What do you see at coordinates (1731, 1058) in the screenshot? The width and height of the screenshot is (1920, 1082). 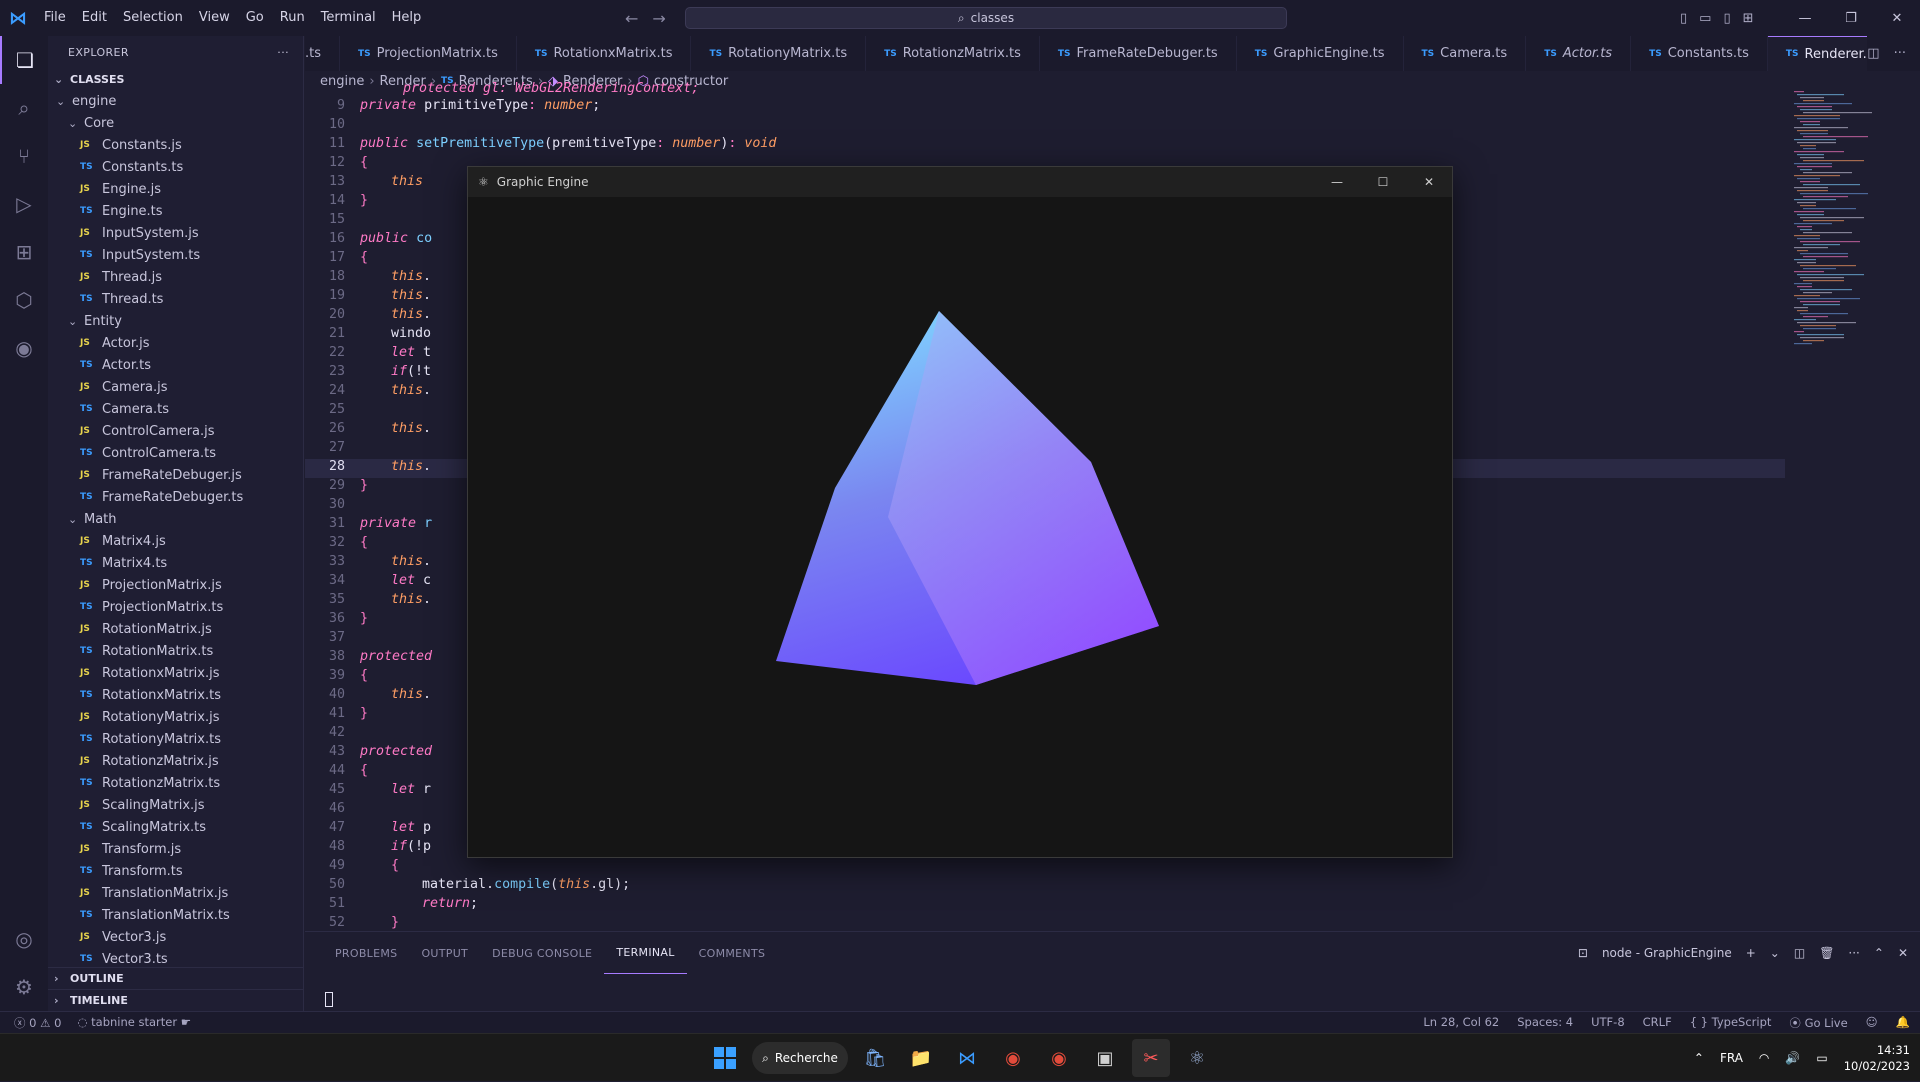 I see `input-language: FRA` at bounding box center [1731, 1058].